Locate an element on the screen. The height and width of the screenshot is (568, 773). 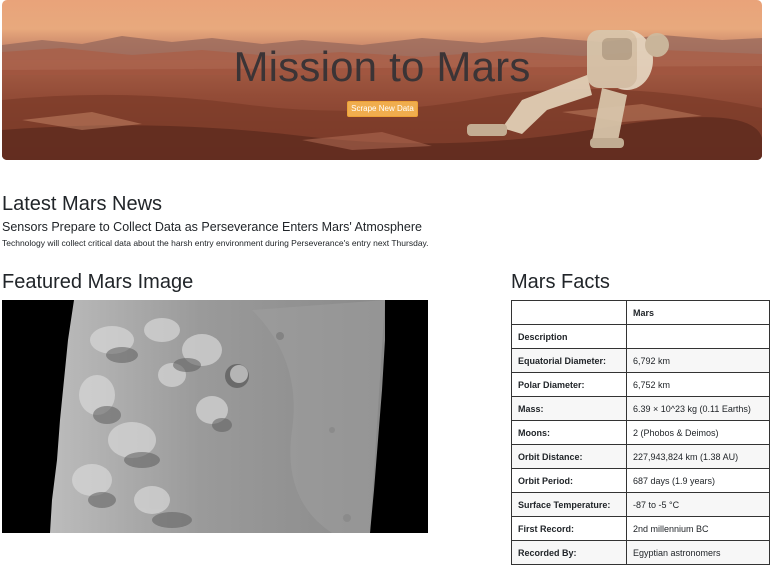
table-row: Orbit Distance: 227,943,824 km (1.38 AU) is located at coordinates (640, 456).